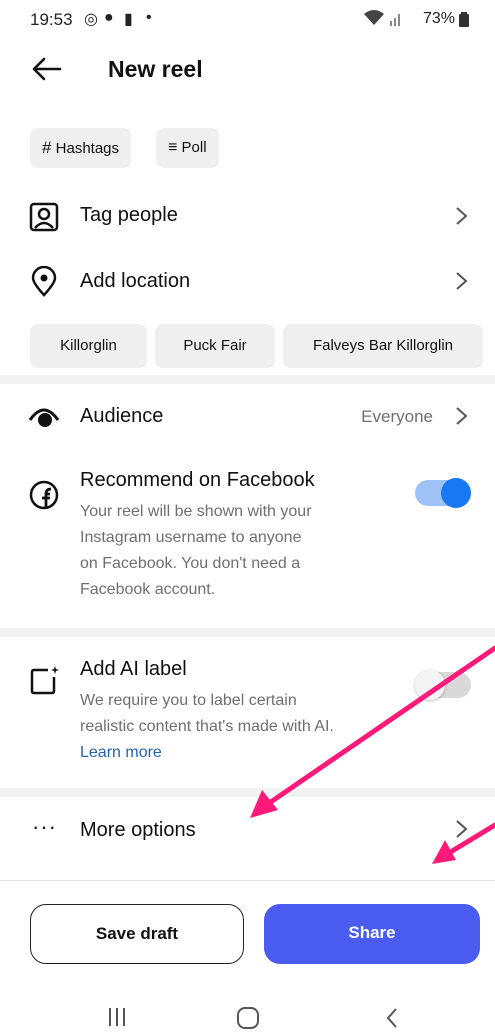 The image size is (495, 1035). I want to click on annotation-arrows, so click(372, 754).